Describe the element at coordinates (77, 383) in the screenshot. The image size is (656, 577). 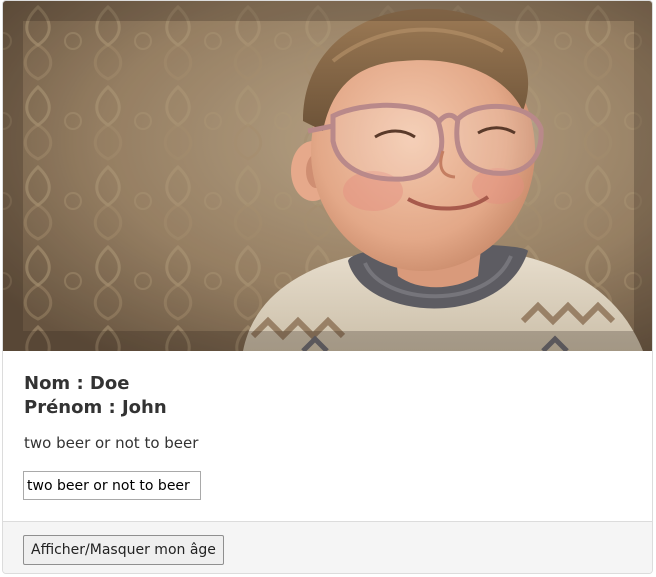
I see `last-name-heading: Nom : Doe` at that location.